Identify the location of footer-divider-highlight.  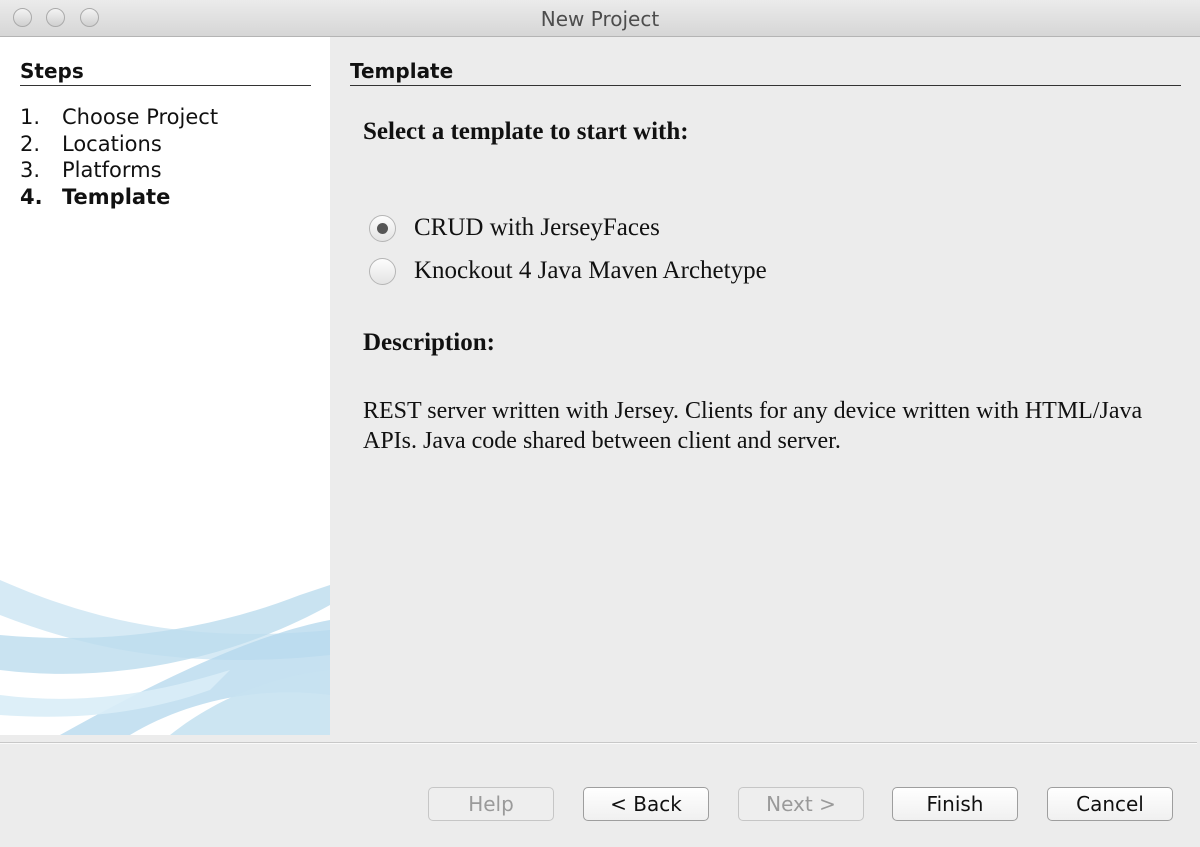
(598, 743).